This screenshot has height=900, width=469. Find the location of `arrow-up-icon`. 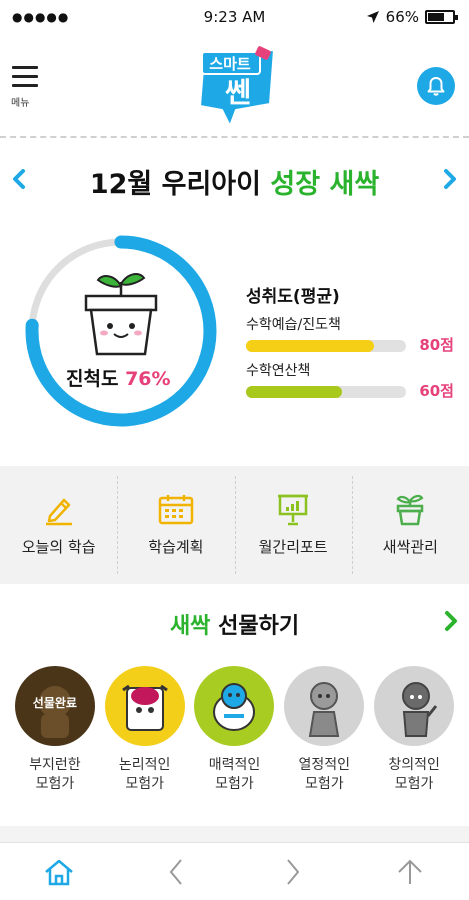

arrow-up-icon is located at coordinates (410, 871).